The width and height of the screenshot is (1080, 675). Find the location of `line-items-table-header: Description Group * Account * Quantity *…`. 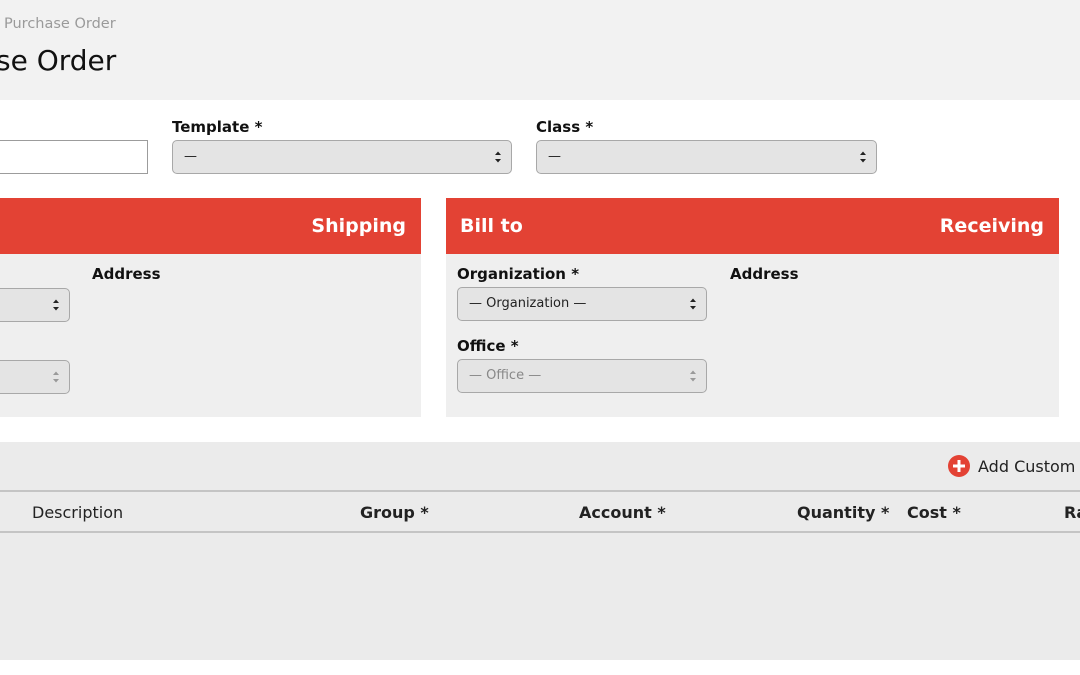

line-items-table-header: Description Group * Account * Quantity *… is located at coordinates (540, 511).